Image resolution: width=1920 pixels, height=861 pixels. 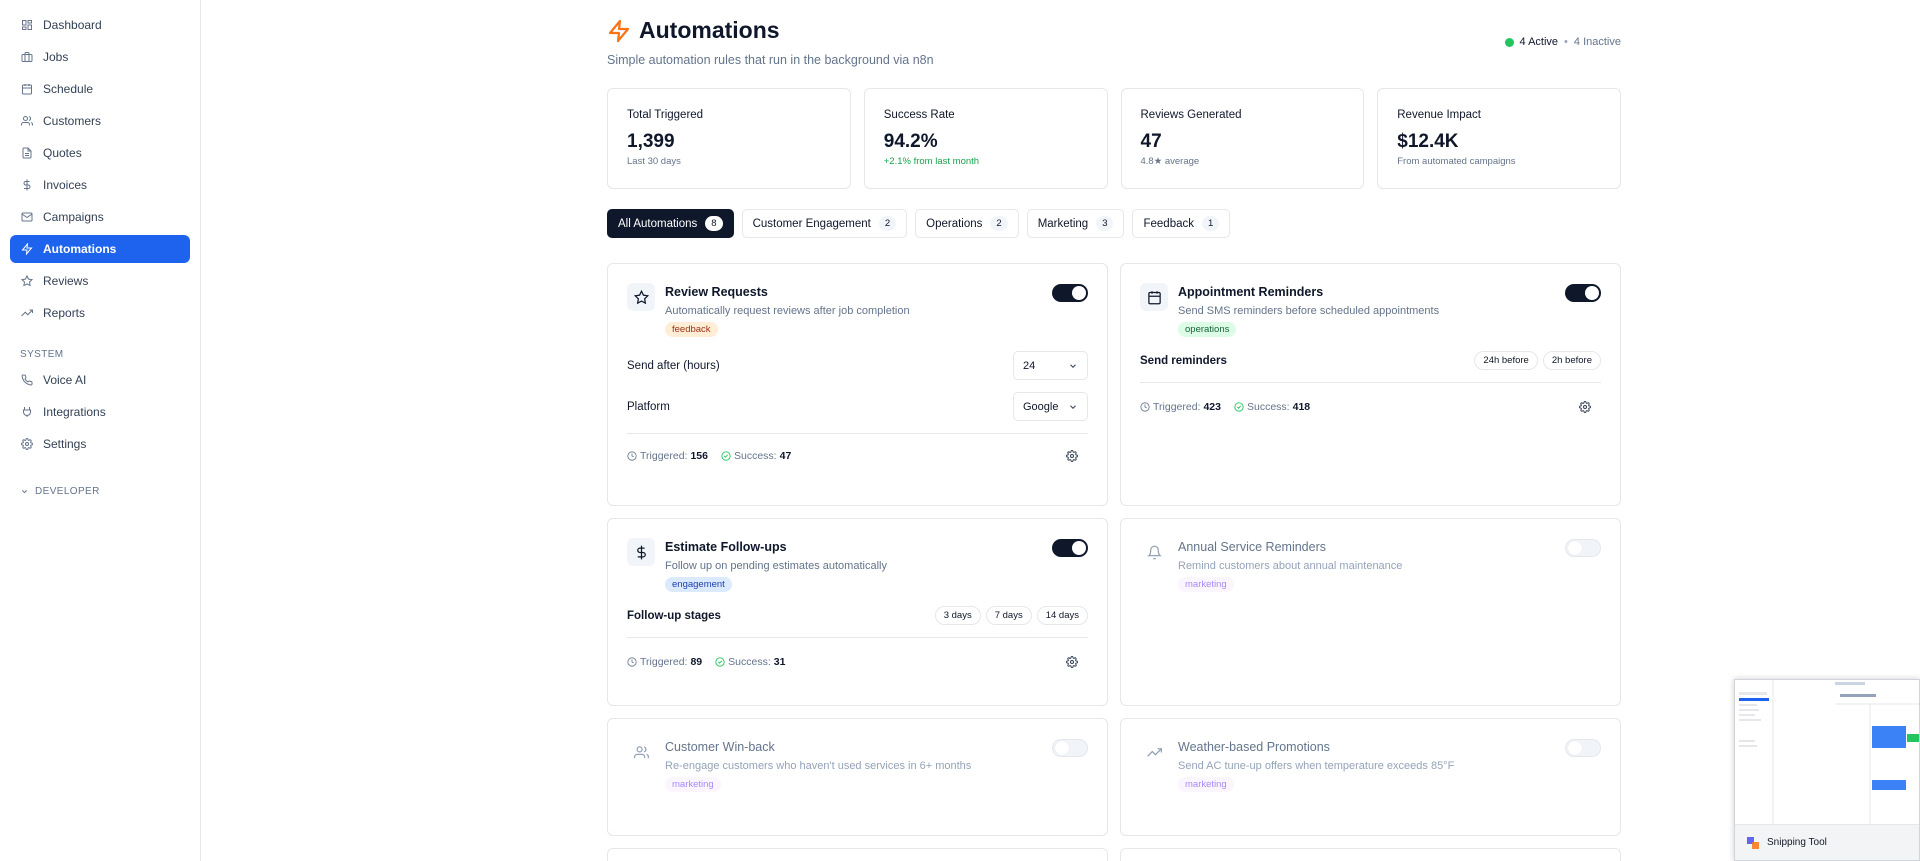 I want to click on sidebar-item-settings: Settings, so click(x=100, y=444).